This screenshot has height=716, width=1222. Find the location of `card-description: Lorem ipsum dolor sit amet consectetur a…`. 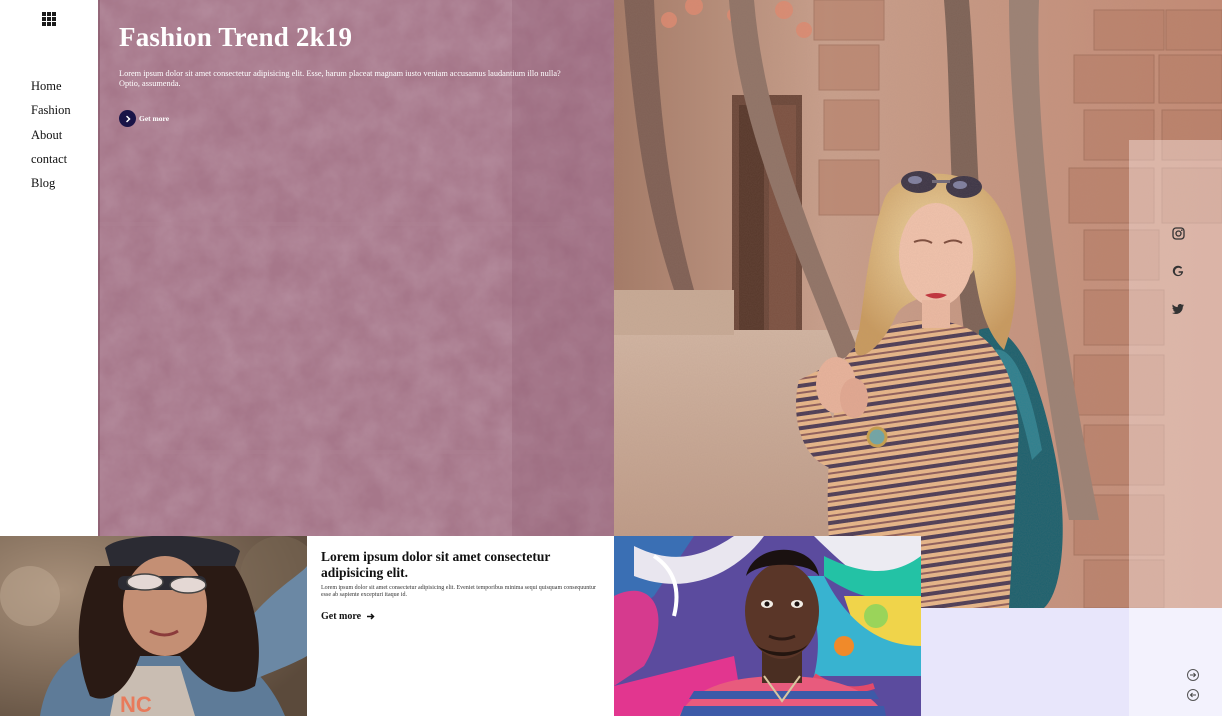

card-description: Lorem ipsum dolor sit amet consectetur a… is located at coordinates (458, 591).